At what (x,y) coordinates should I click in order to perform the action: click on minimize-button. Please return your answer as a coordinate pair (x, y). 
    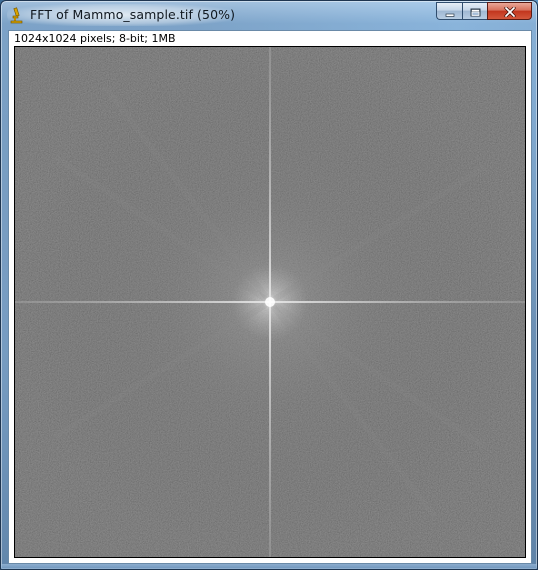
    Looking at the image, I should click on (449, 11).